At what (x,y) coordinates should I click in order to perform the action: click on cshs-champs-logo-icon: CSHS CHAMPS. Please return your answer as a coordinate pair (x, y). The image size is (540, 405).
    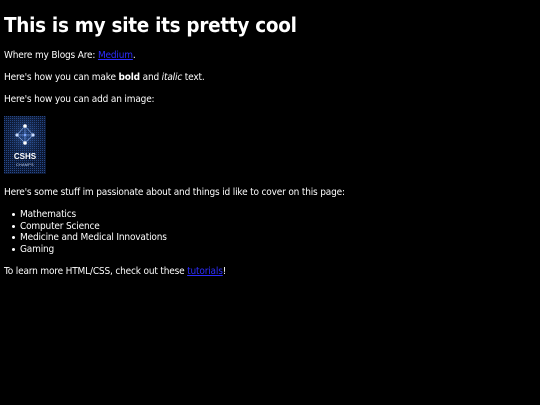
    Looking at the image, I should click on (25, 145).